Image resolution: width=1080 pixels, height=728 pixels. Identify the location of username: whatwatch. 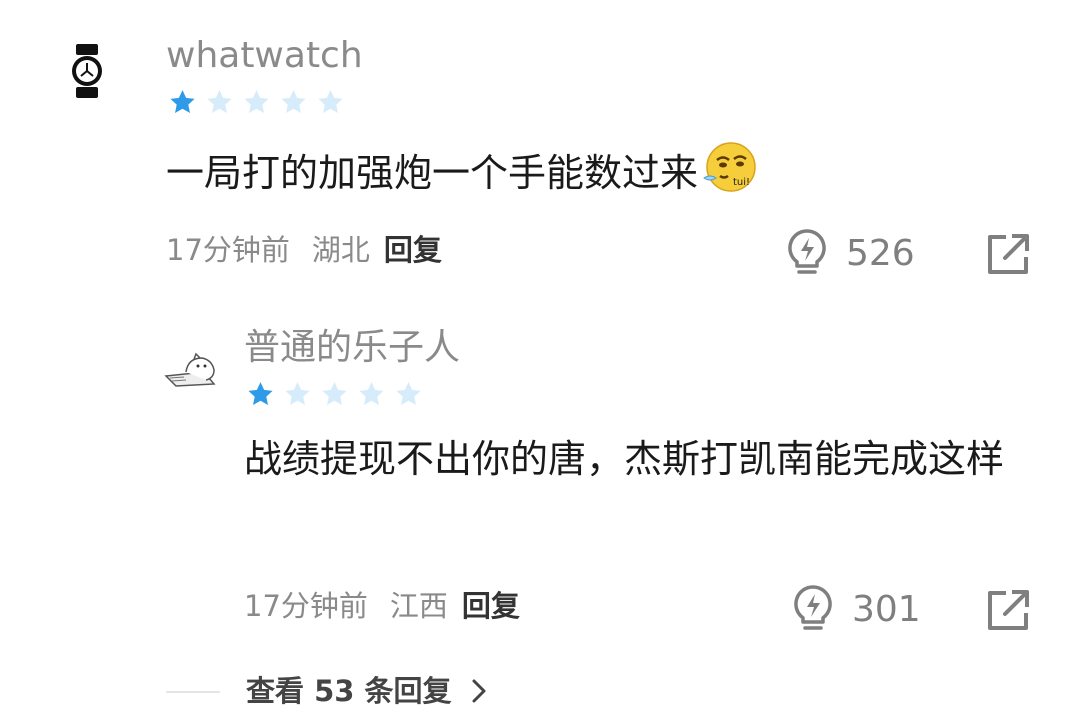
(264, 56).